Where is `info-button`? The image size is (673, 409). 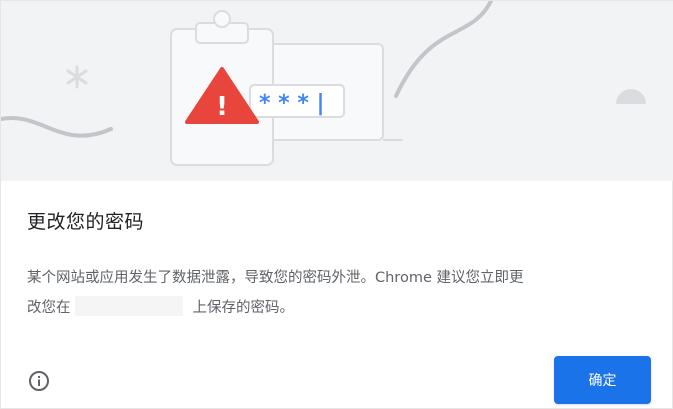 info-button is located at coordinates (39, 381).